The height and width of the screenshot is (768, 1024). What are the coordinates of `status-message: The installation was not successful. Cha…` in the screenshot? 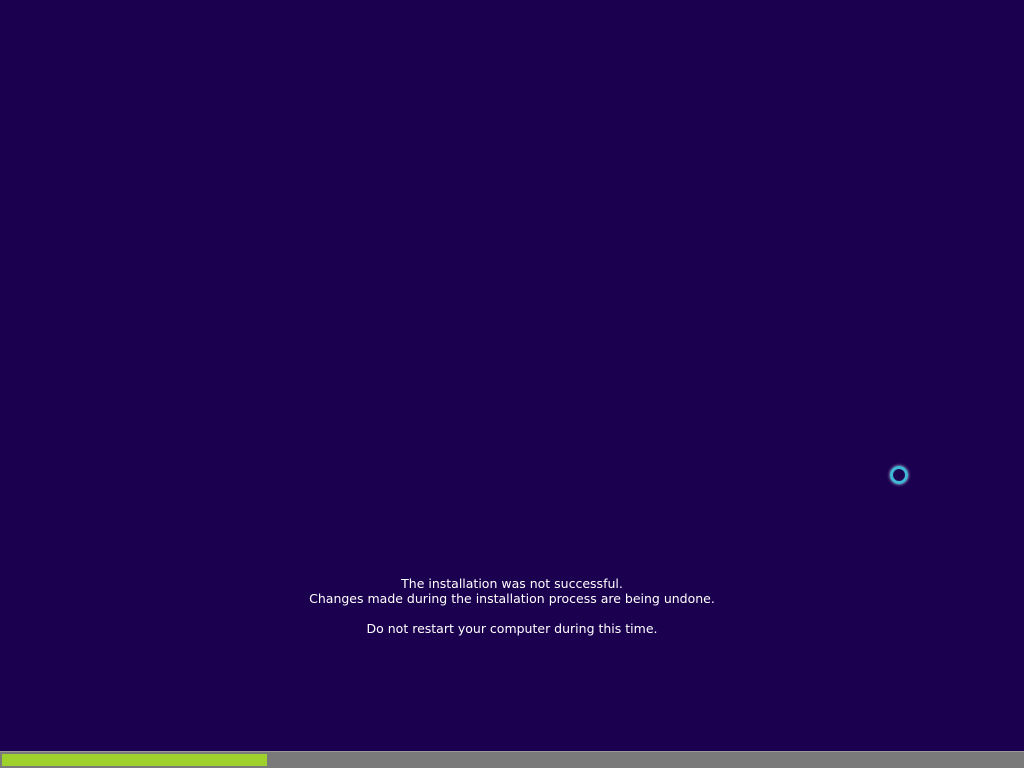 It's located at (512, 606).